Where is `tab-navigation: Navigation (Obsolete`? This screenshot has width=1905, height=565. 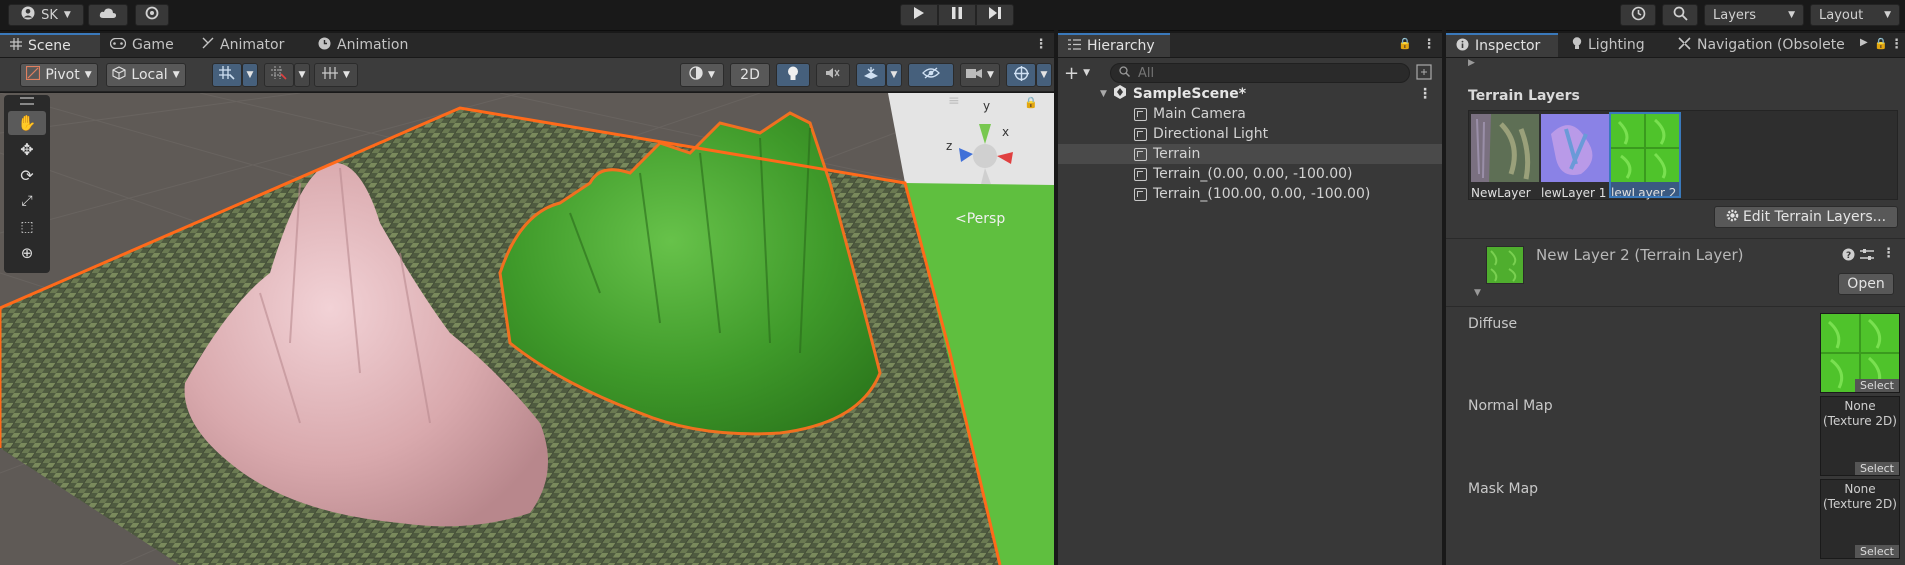 tab-navigation: Navigation (Obsolete is located at coordinates (1763, 45).